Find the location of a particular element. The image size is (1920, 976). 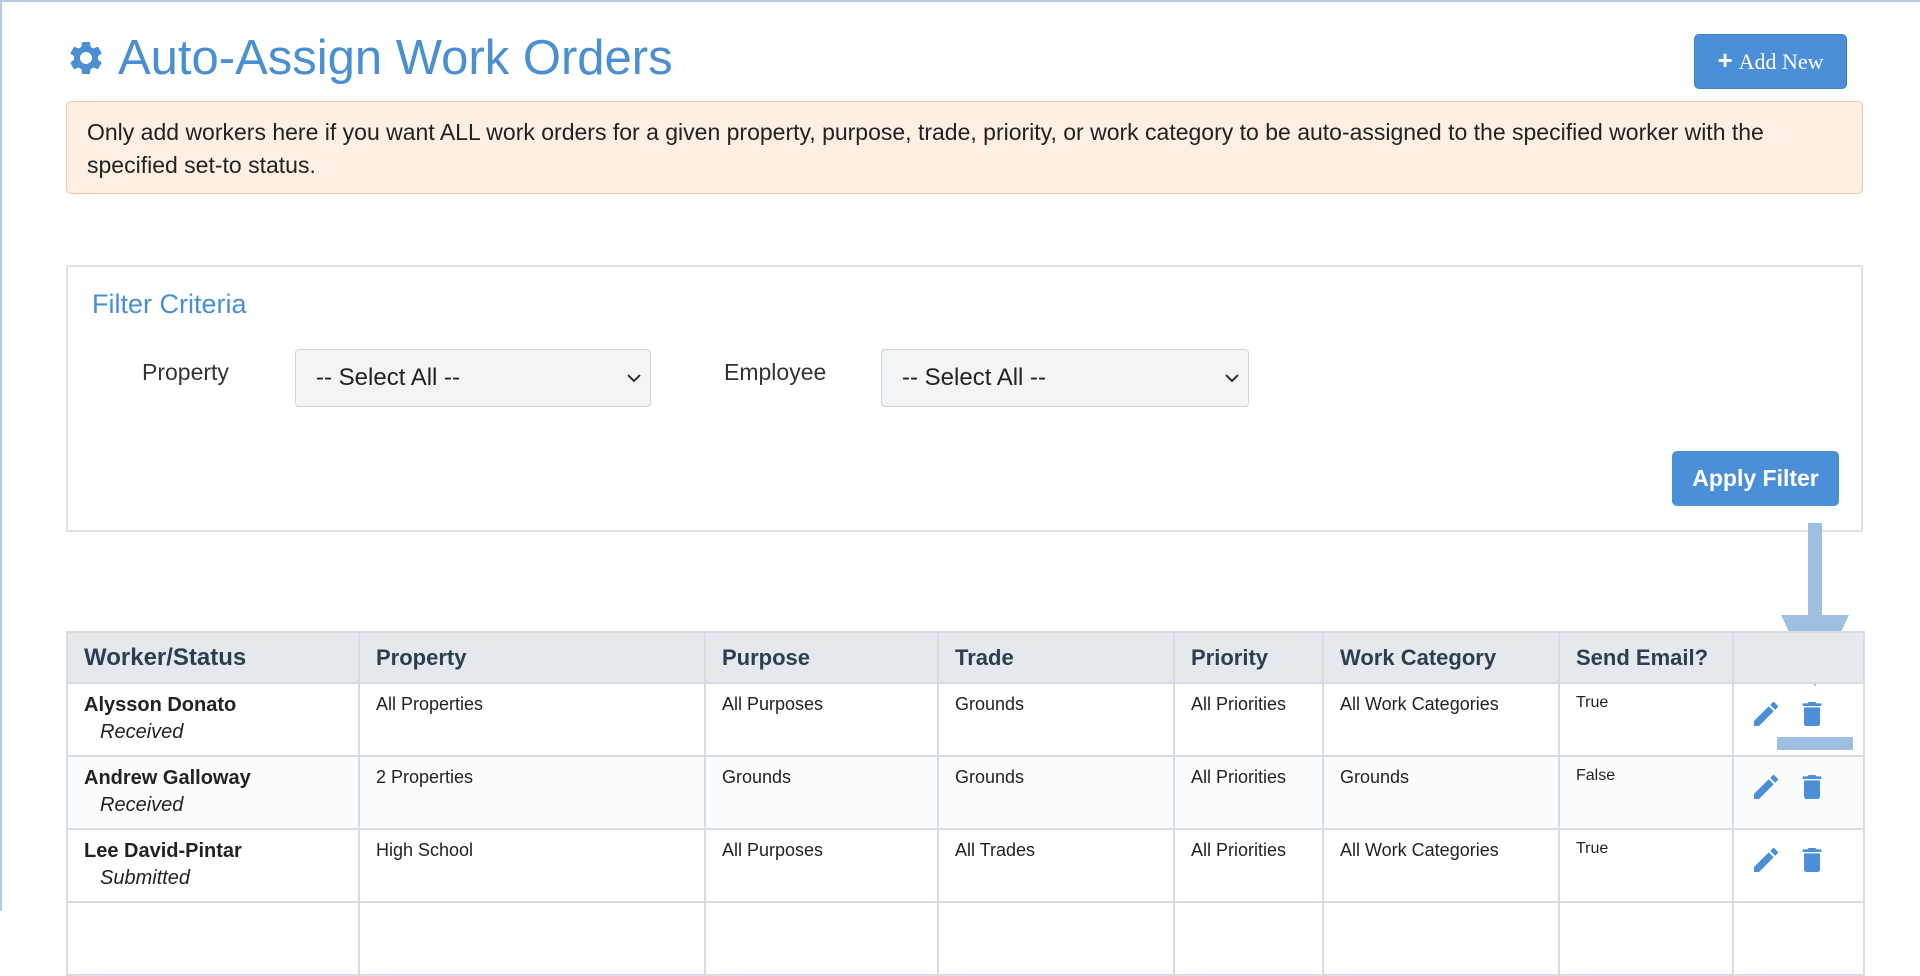

plus-icon: + is located at coordinates (1725, 59).